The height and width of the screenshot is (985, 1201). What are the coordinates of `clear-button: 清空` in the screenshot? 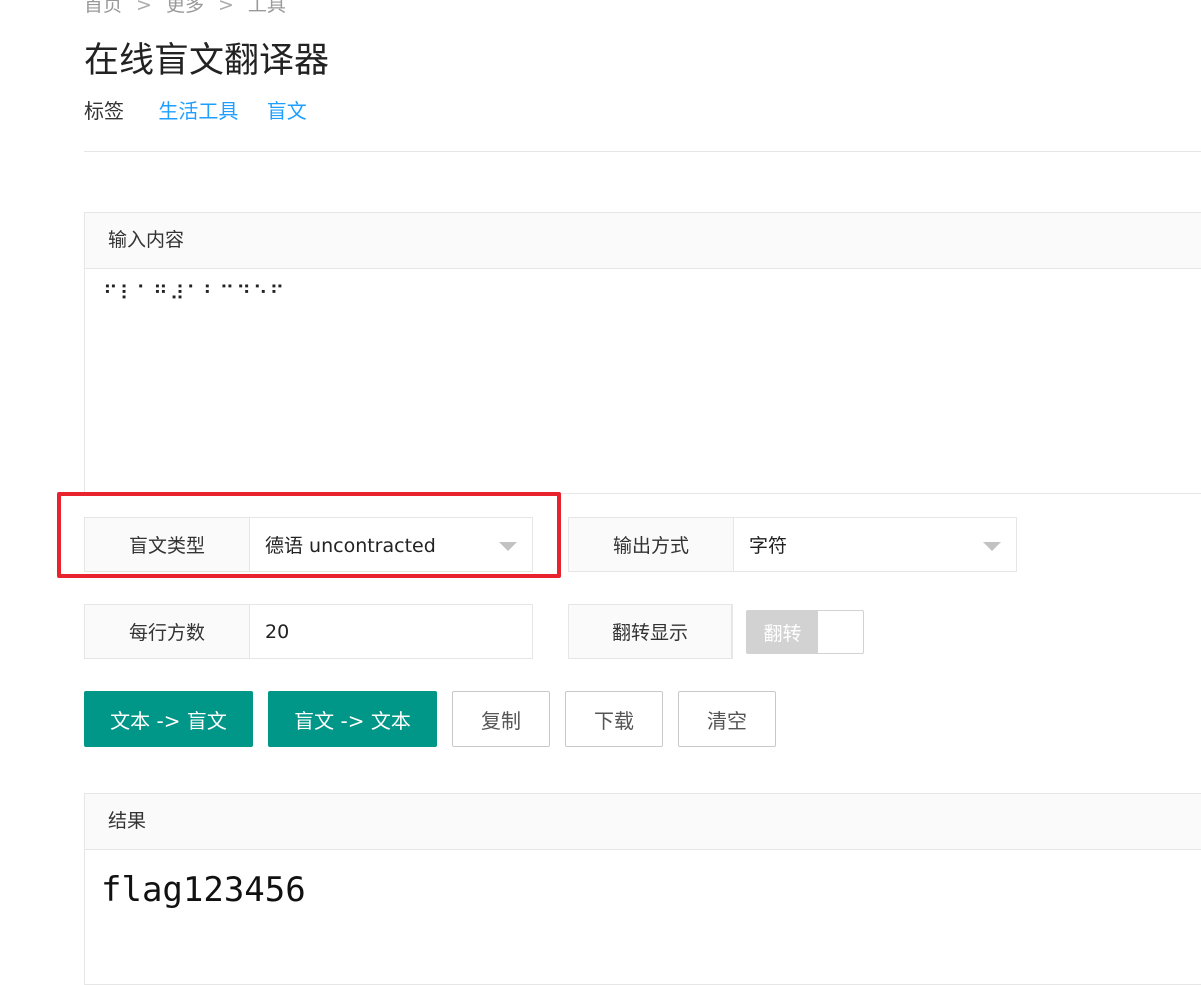 It's located at (727, 719).